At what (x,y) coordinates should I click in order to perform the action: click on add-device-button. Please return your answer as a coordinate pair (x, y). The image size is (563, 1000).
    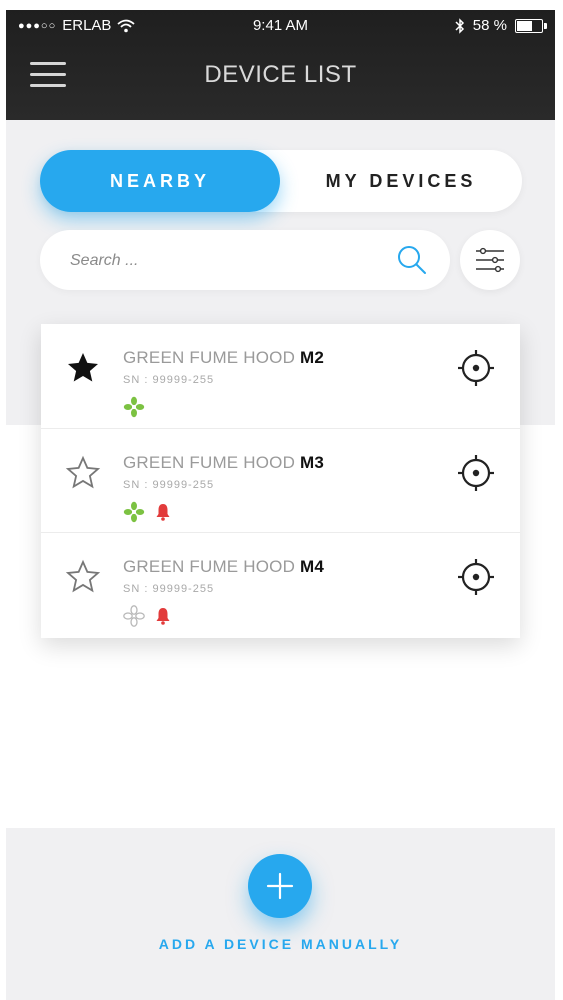
    Looking at the image, I should click on (280, 886).